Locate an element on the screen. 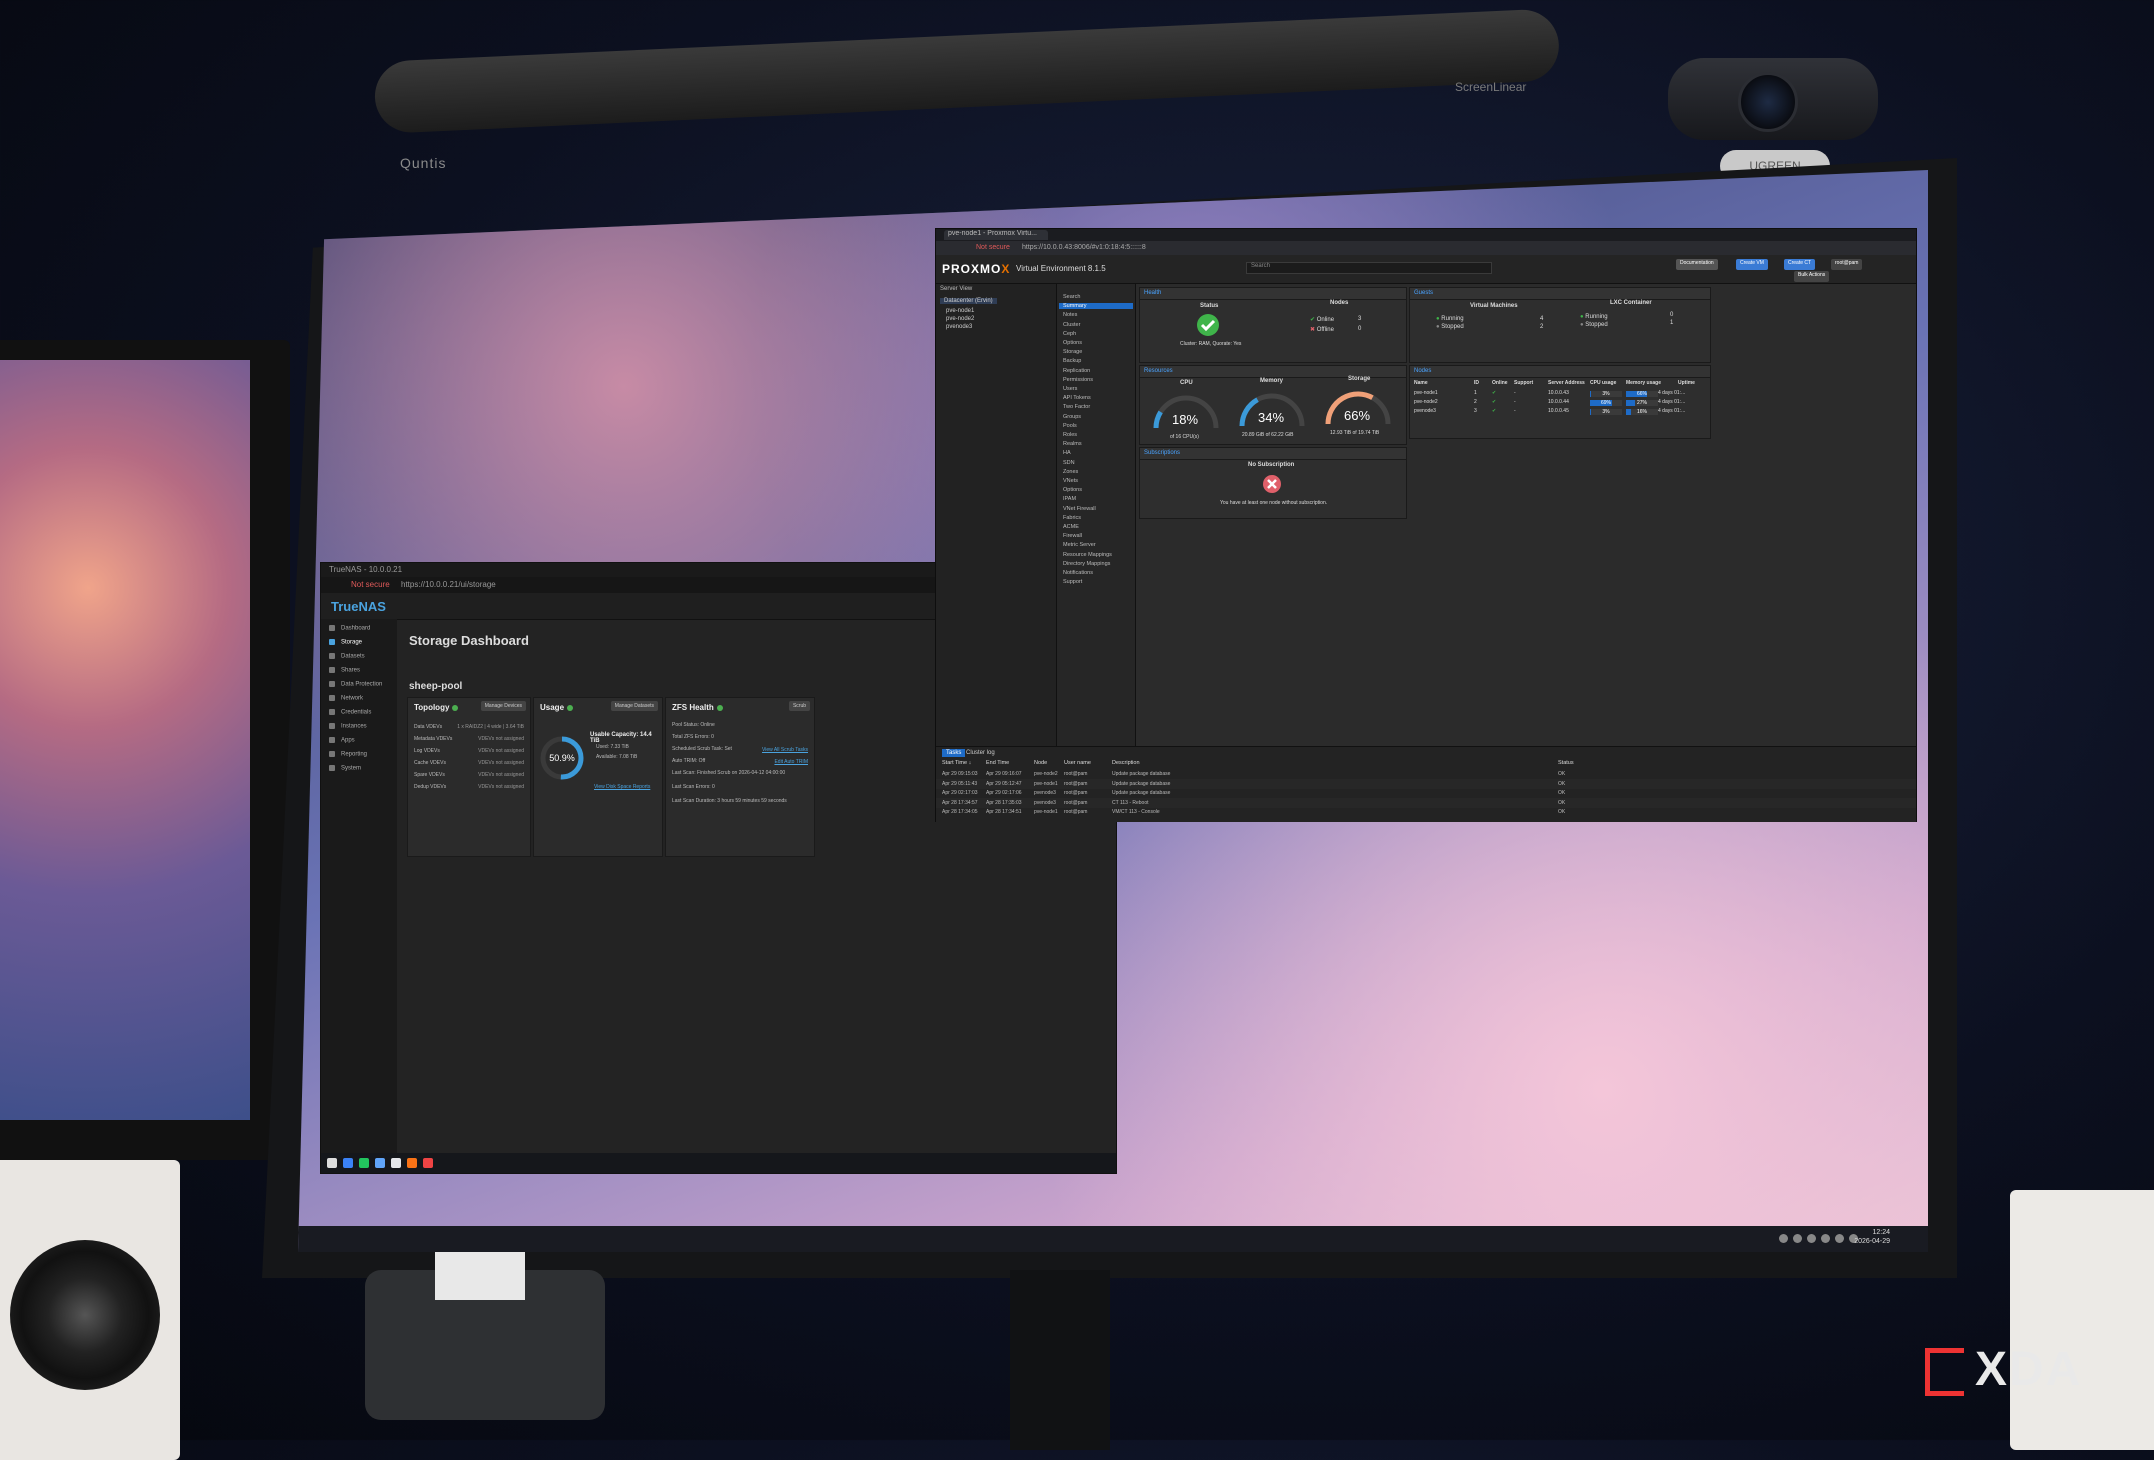  settings-icon is located at coordinates (380, 1163).